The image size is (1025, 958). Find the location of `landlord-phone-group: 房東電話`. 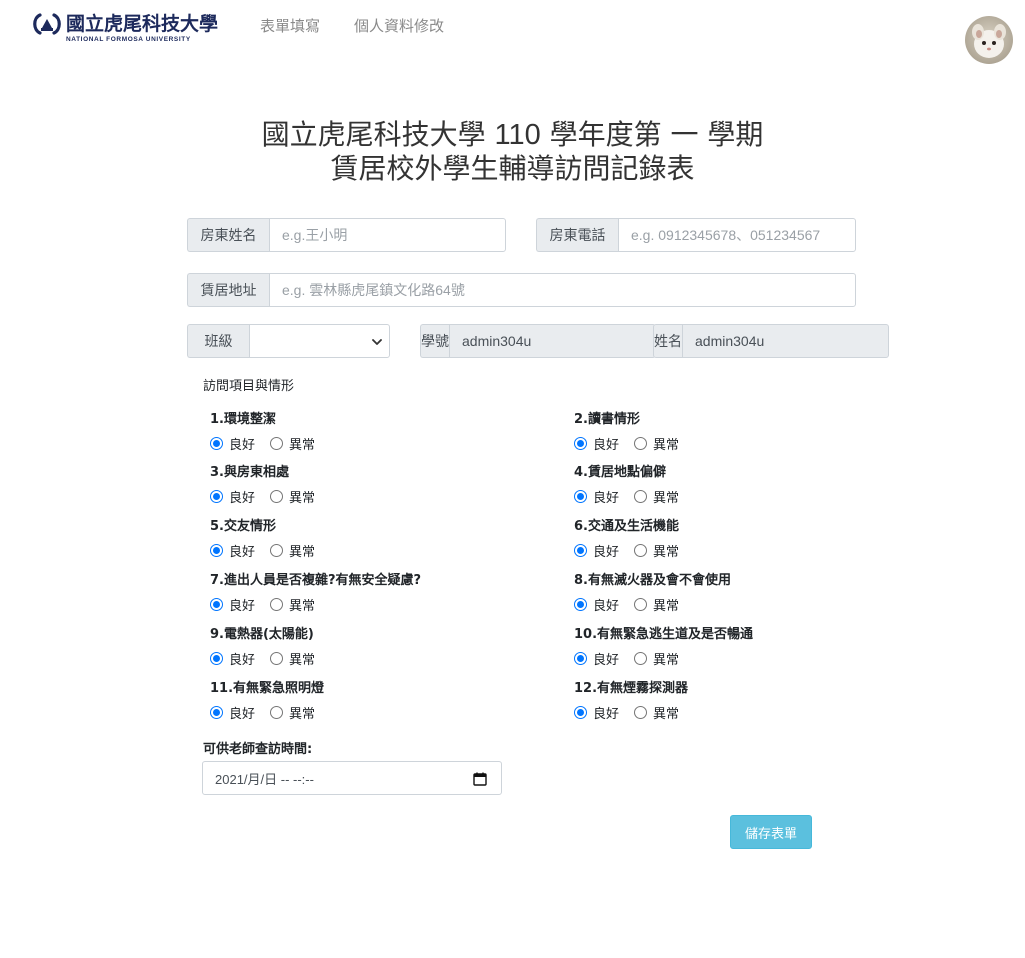

landlord-phone-group: 房東電話 is located at coordinates (696, 235).